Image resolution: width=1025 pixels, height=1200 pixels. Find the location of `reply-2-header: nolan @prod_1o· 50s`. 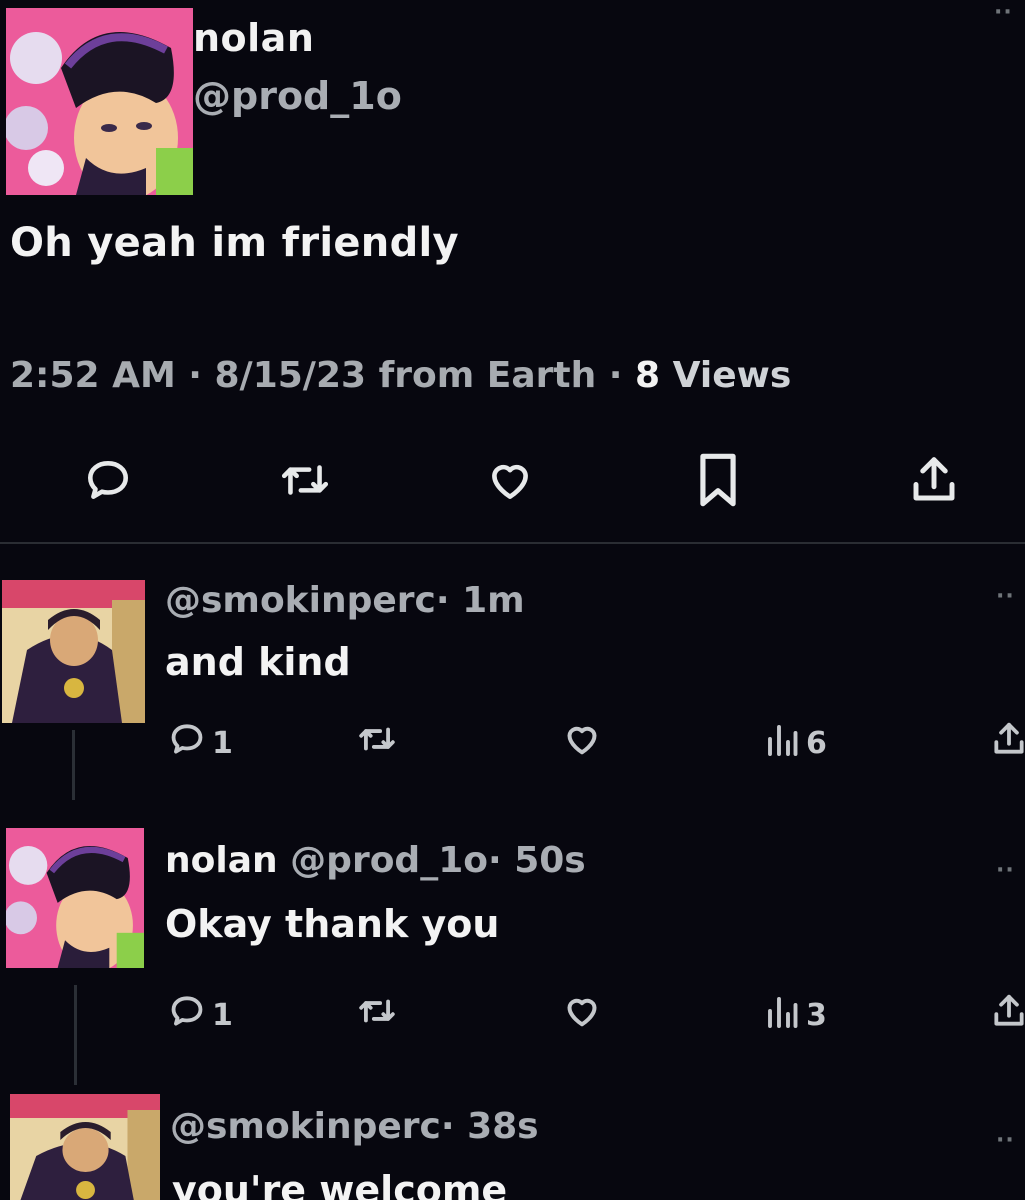

reply-2-header: nolan @prod_1o· 50s is located at coordinates (375, 860).